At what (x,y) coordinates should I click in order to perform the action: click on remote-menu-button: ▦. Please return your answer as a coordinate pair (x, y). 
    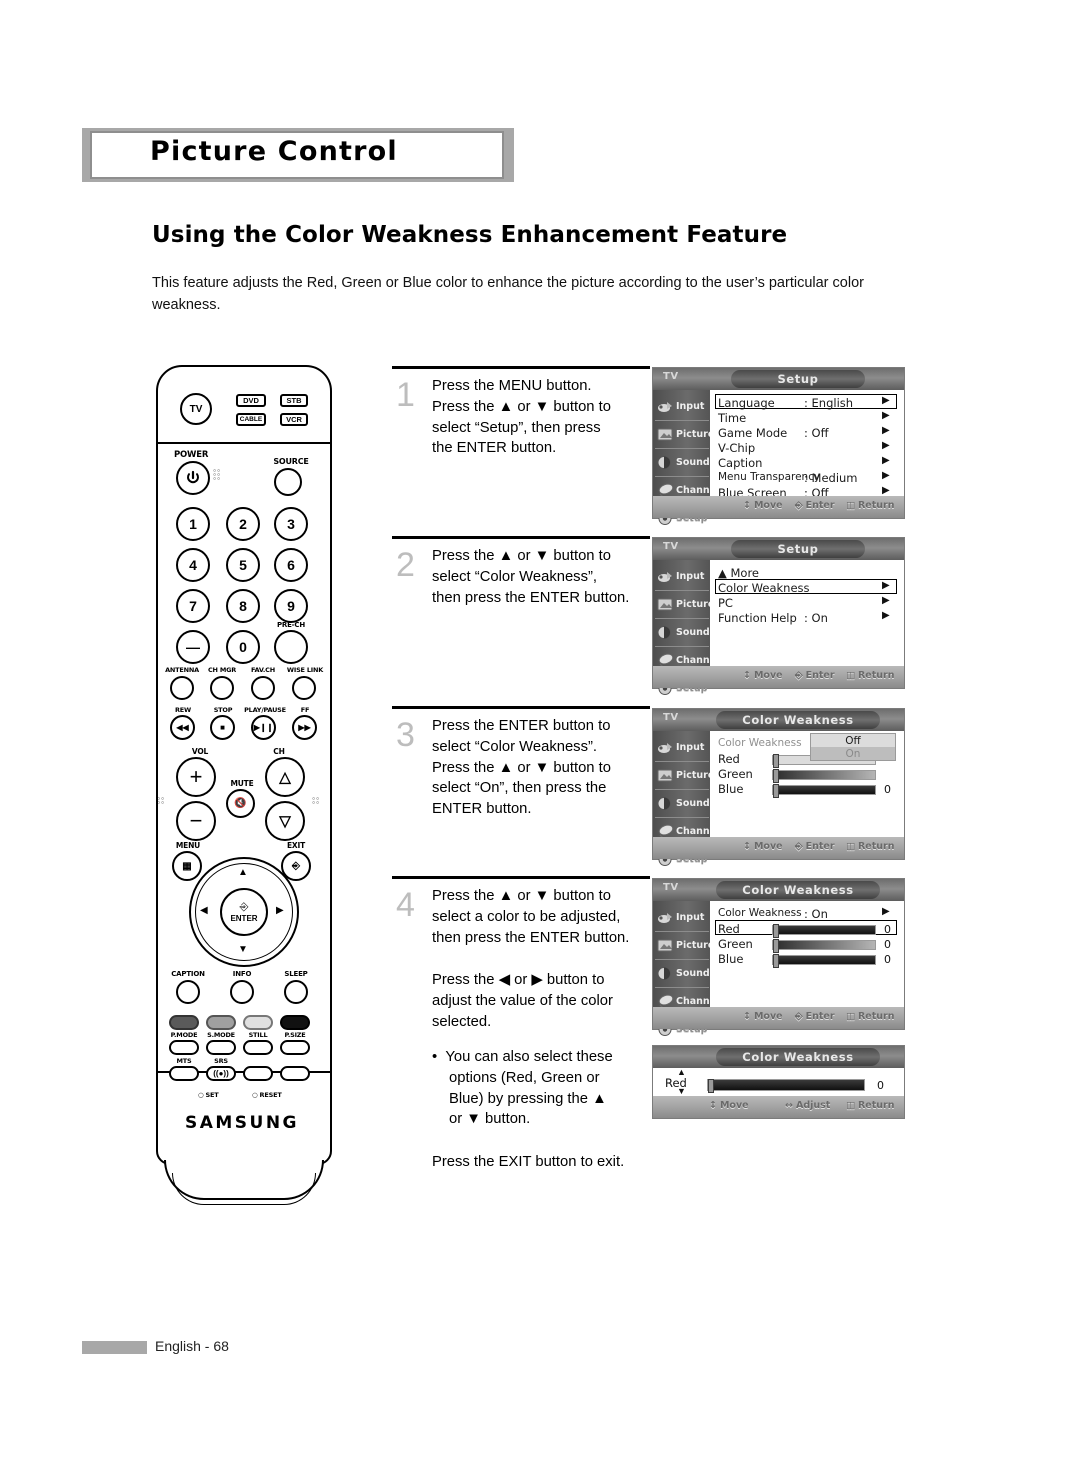
    Looking at the image, I should click on (187, 866).